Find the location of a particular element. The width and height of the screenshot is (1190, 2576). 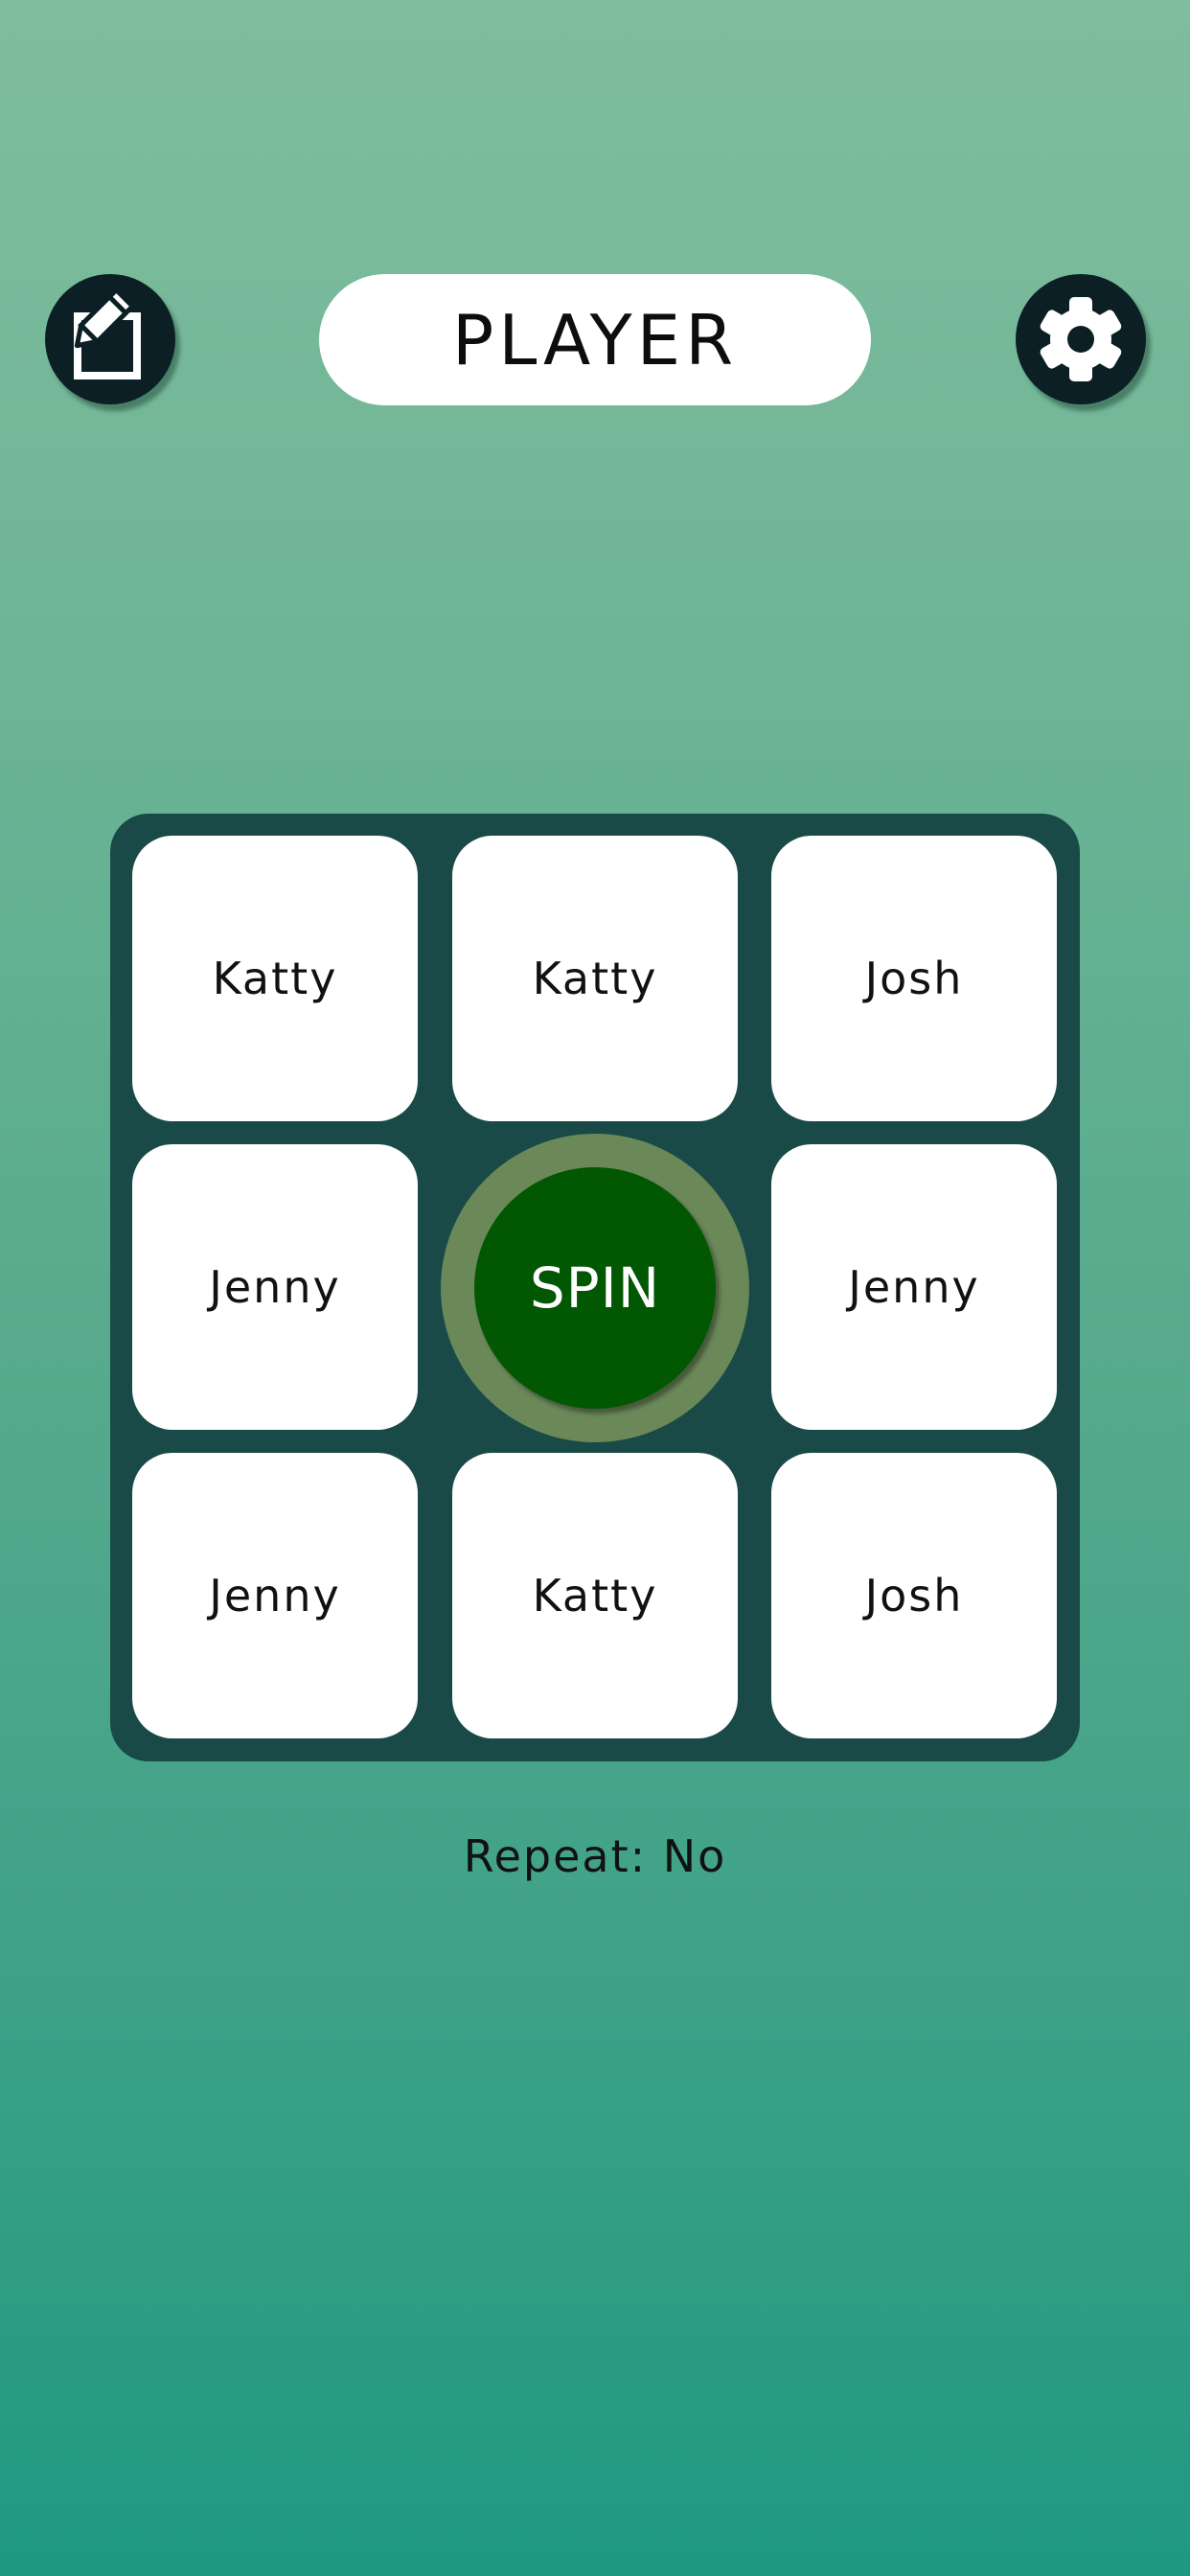

tile-top-center: Katty is located at coordinates (595, 978).